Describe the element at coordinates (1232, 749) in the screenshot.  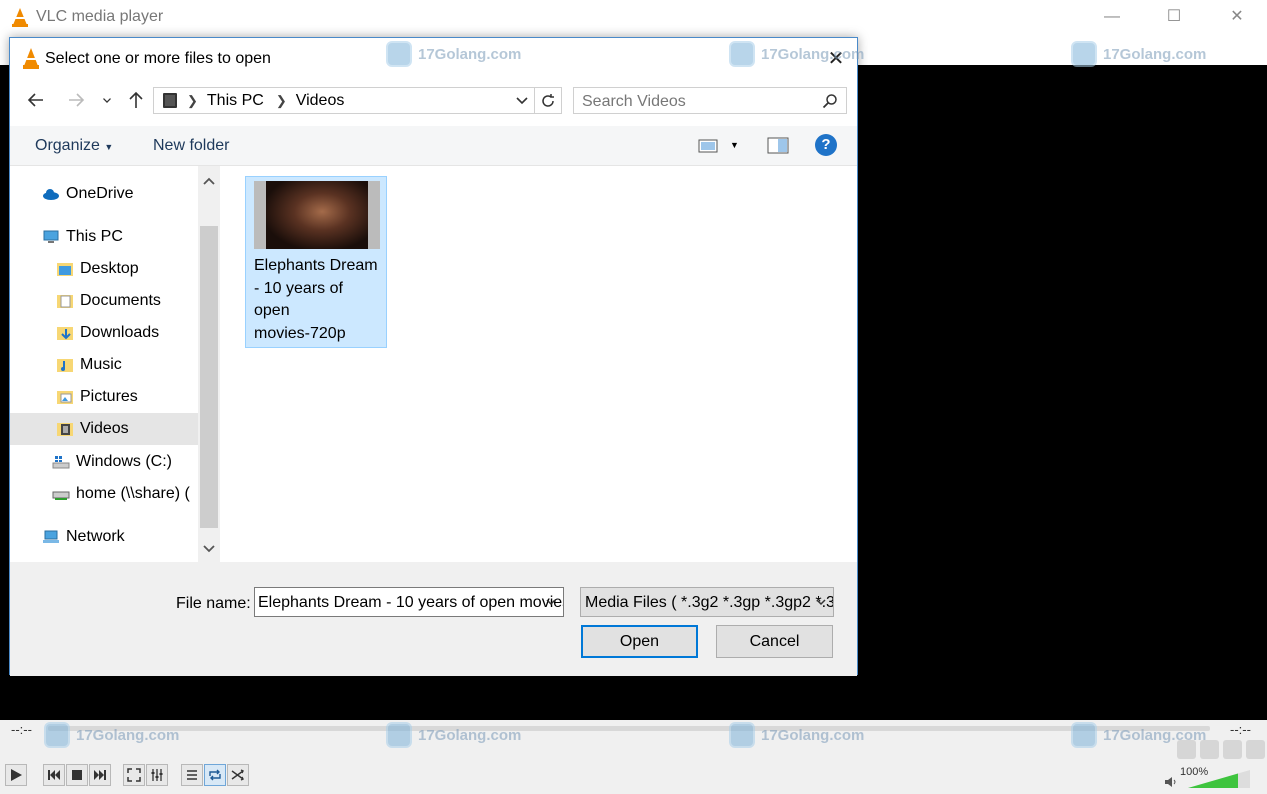
I see `loop-ab-icon` at that location.